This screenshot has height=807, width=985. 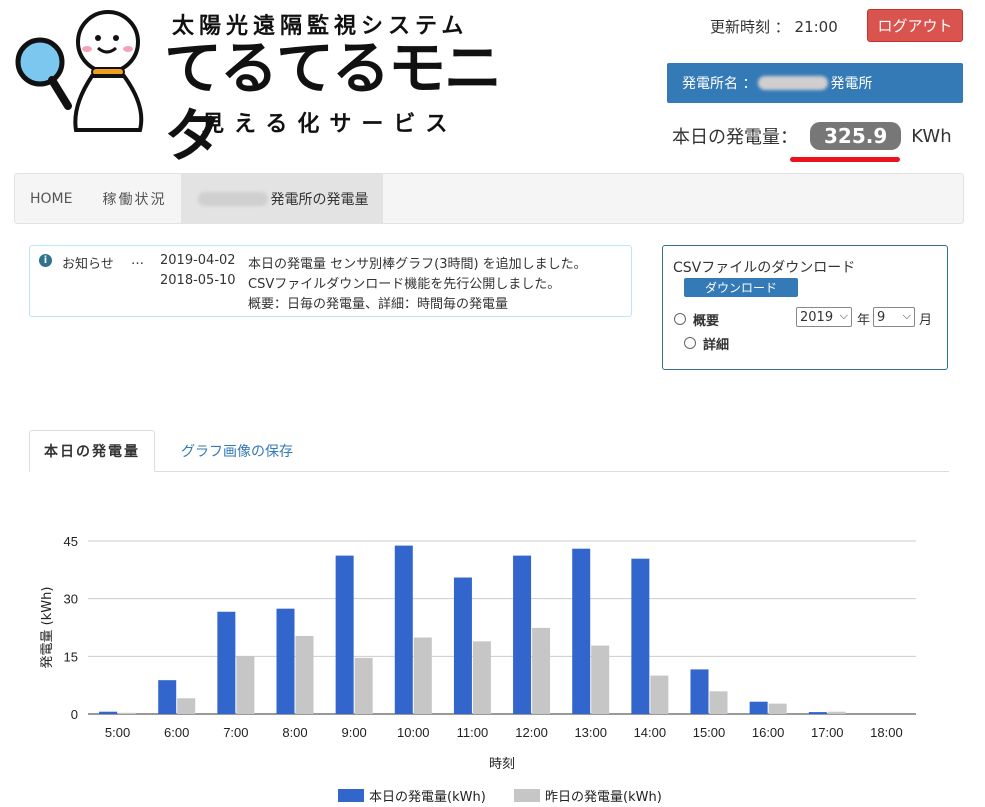 I want to click on legend-swatch-today, so click(x=351, y=795).